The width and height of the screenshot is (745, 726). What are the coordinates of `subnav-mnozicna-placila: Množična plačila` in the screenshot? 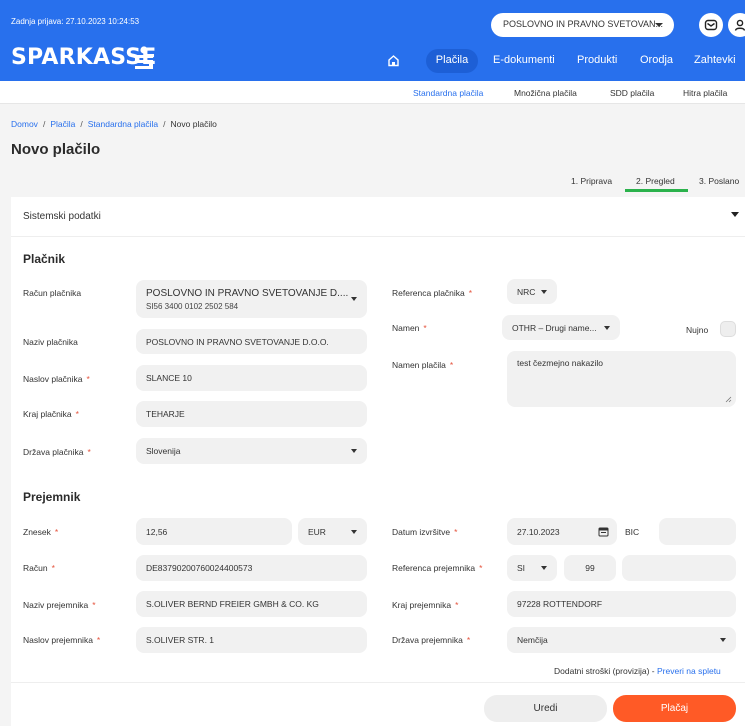 It's located at (545, 93).